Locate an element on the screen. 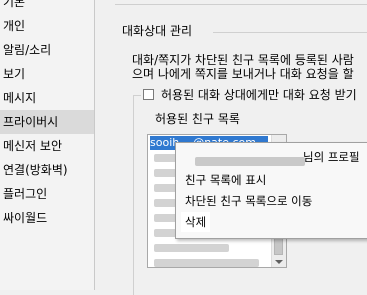 The width and height of the screenshot is (367, 295). menu-item-show-in-friend-list: 친구 목록에 표시 is located at coordinates (225, 180).